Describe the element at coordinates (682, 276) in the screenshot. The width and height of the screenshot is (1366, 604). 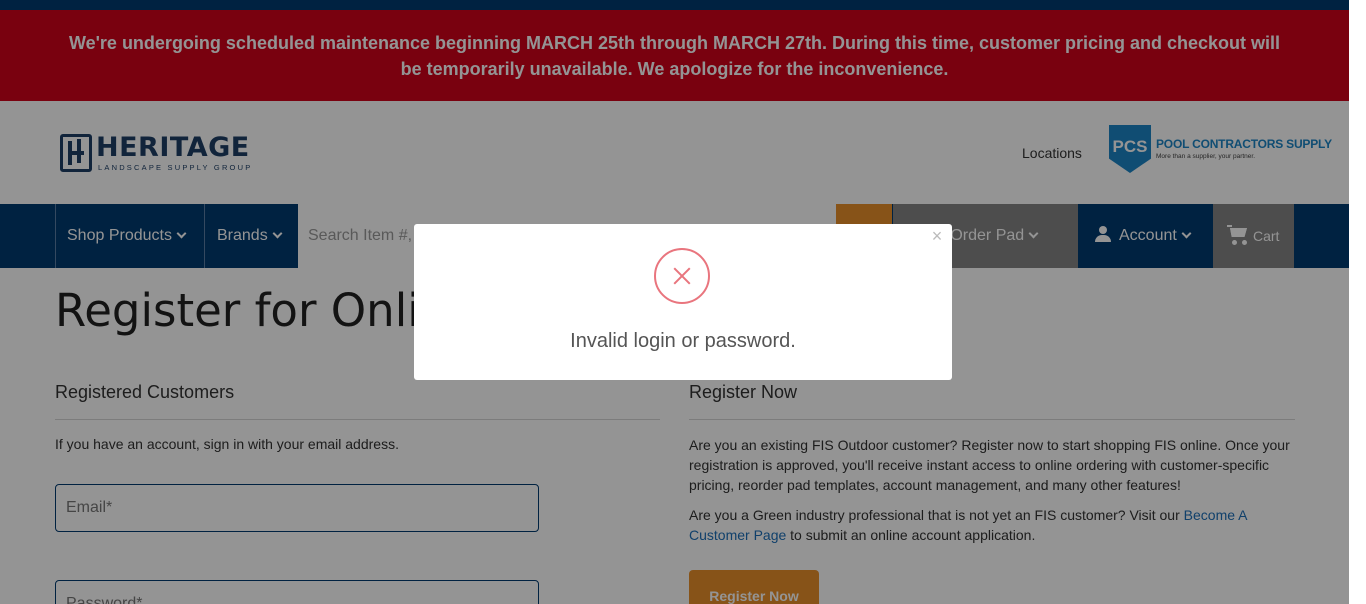
I see `error-x-icon` at that location.